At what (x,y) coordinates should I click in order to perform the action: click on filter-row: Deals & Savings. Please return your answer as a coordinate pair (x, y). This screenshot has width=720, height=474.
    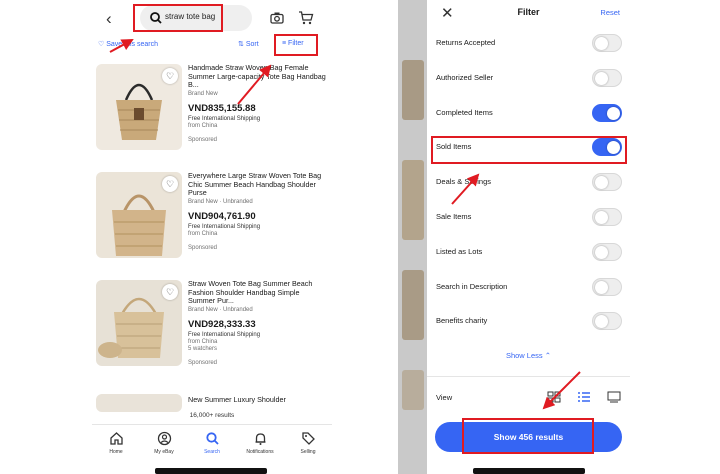
    Looking at the image, I should click on (528, 184).